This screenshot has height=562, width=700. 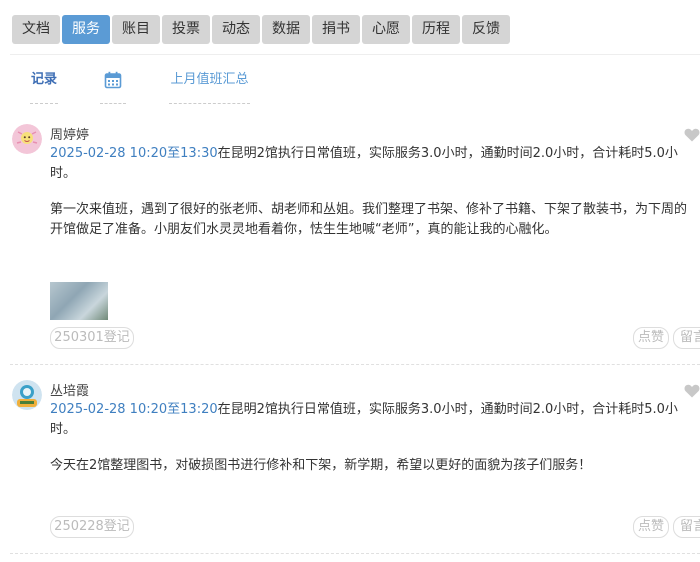 I want to click on subtab-record: 记录, so click(x=44, y=86).